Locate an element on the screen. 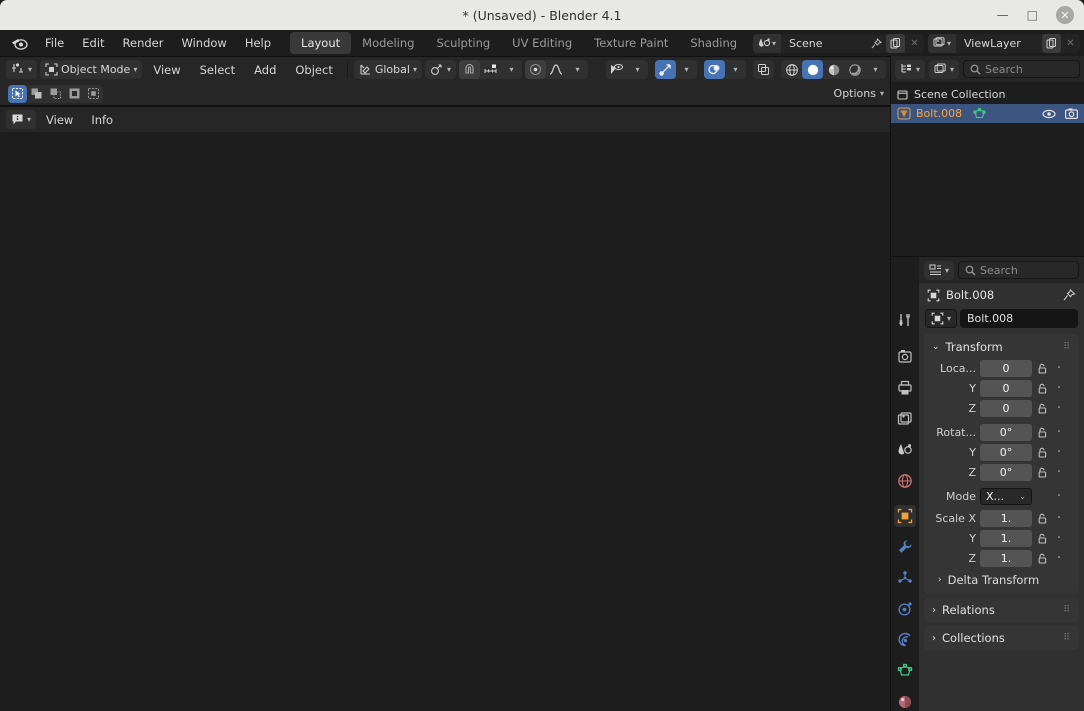 The width and height of the screenshot is (1084, 711). select-invert-icon is located at coordinates (74, 94).